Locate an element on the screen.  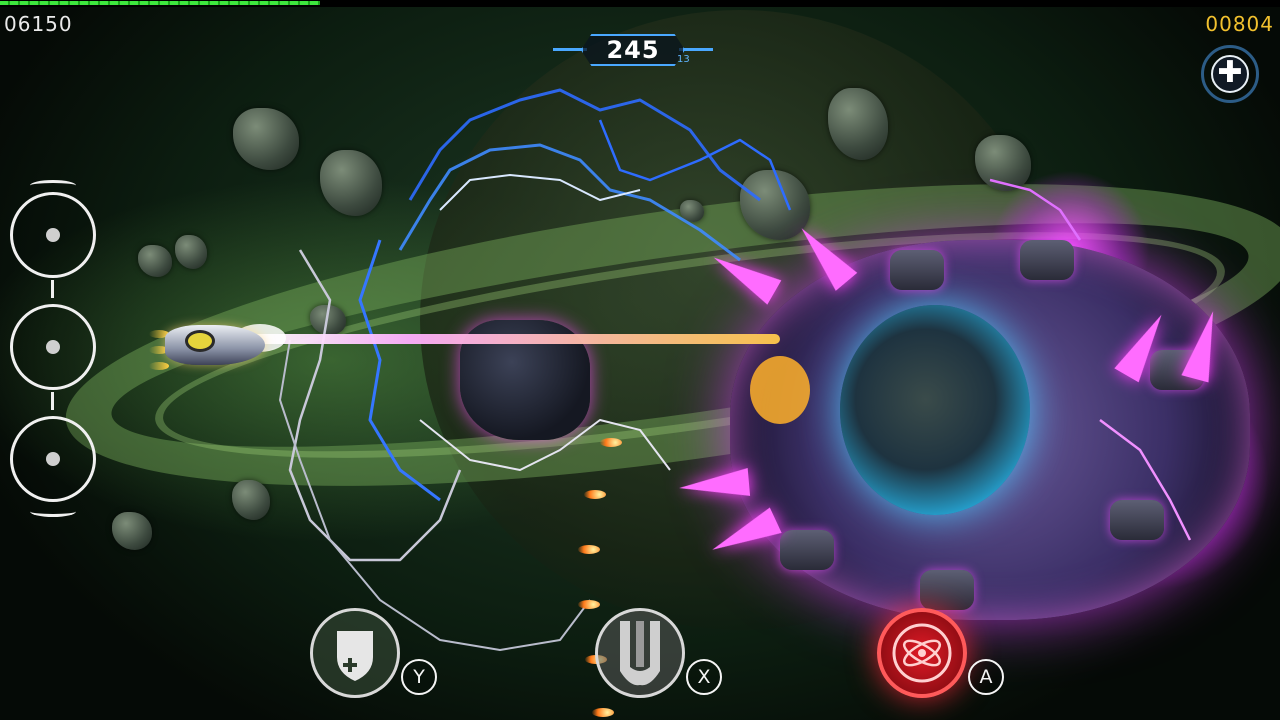
player-score: 06150 is located at coordinates (38, 24).